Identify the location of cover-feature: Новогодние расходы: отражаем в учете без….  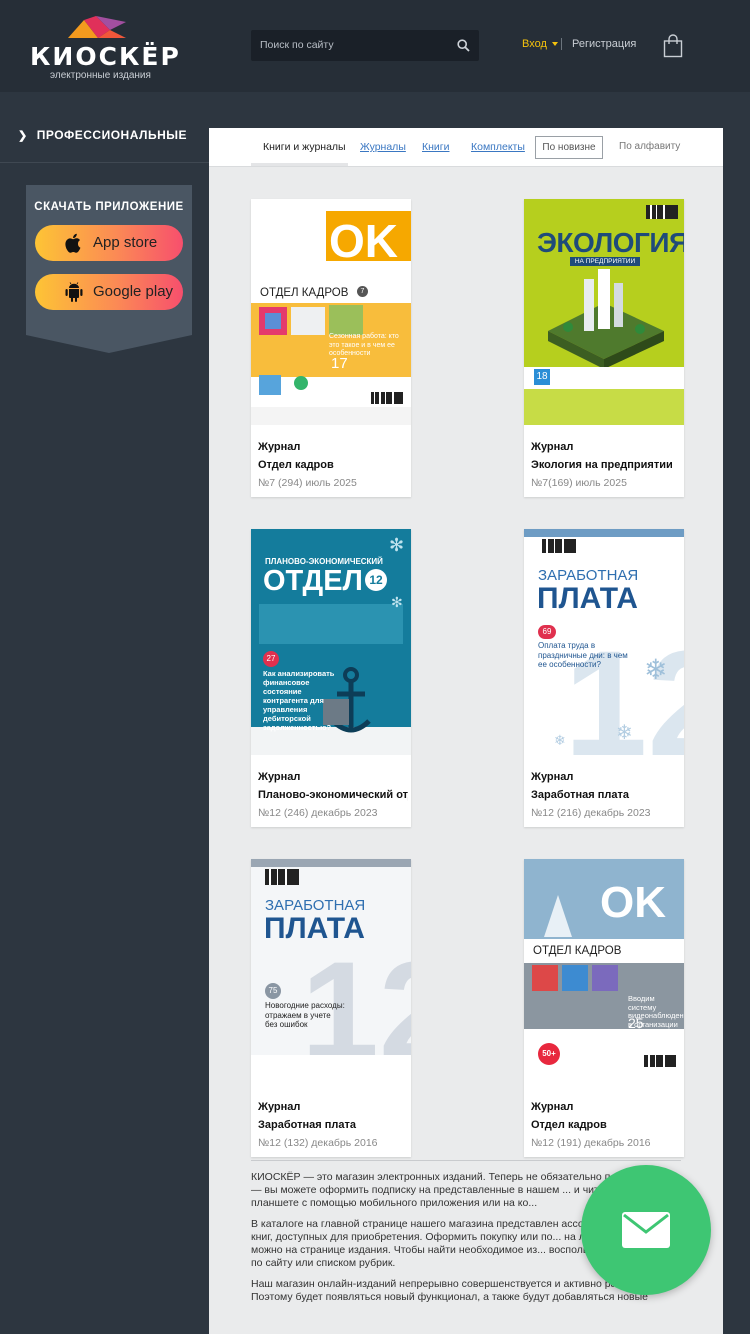
(305, 1015).